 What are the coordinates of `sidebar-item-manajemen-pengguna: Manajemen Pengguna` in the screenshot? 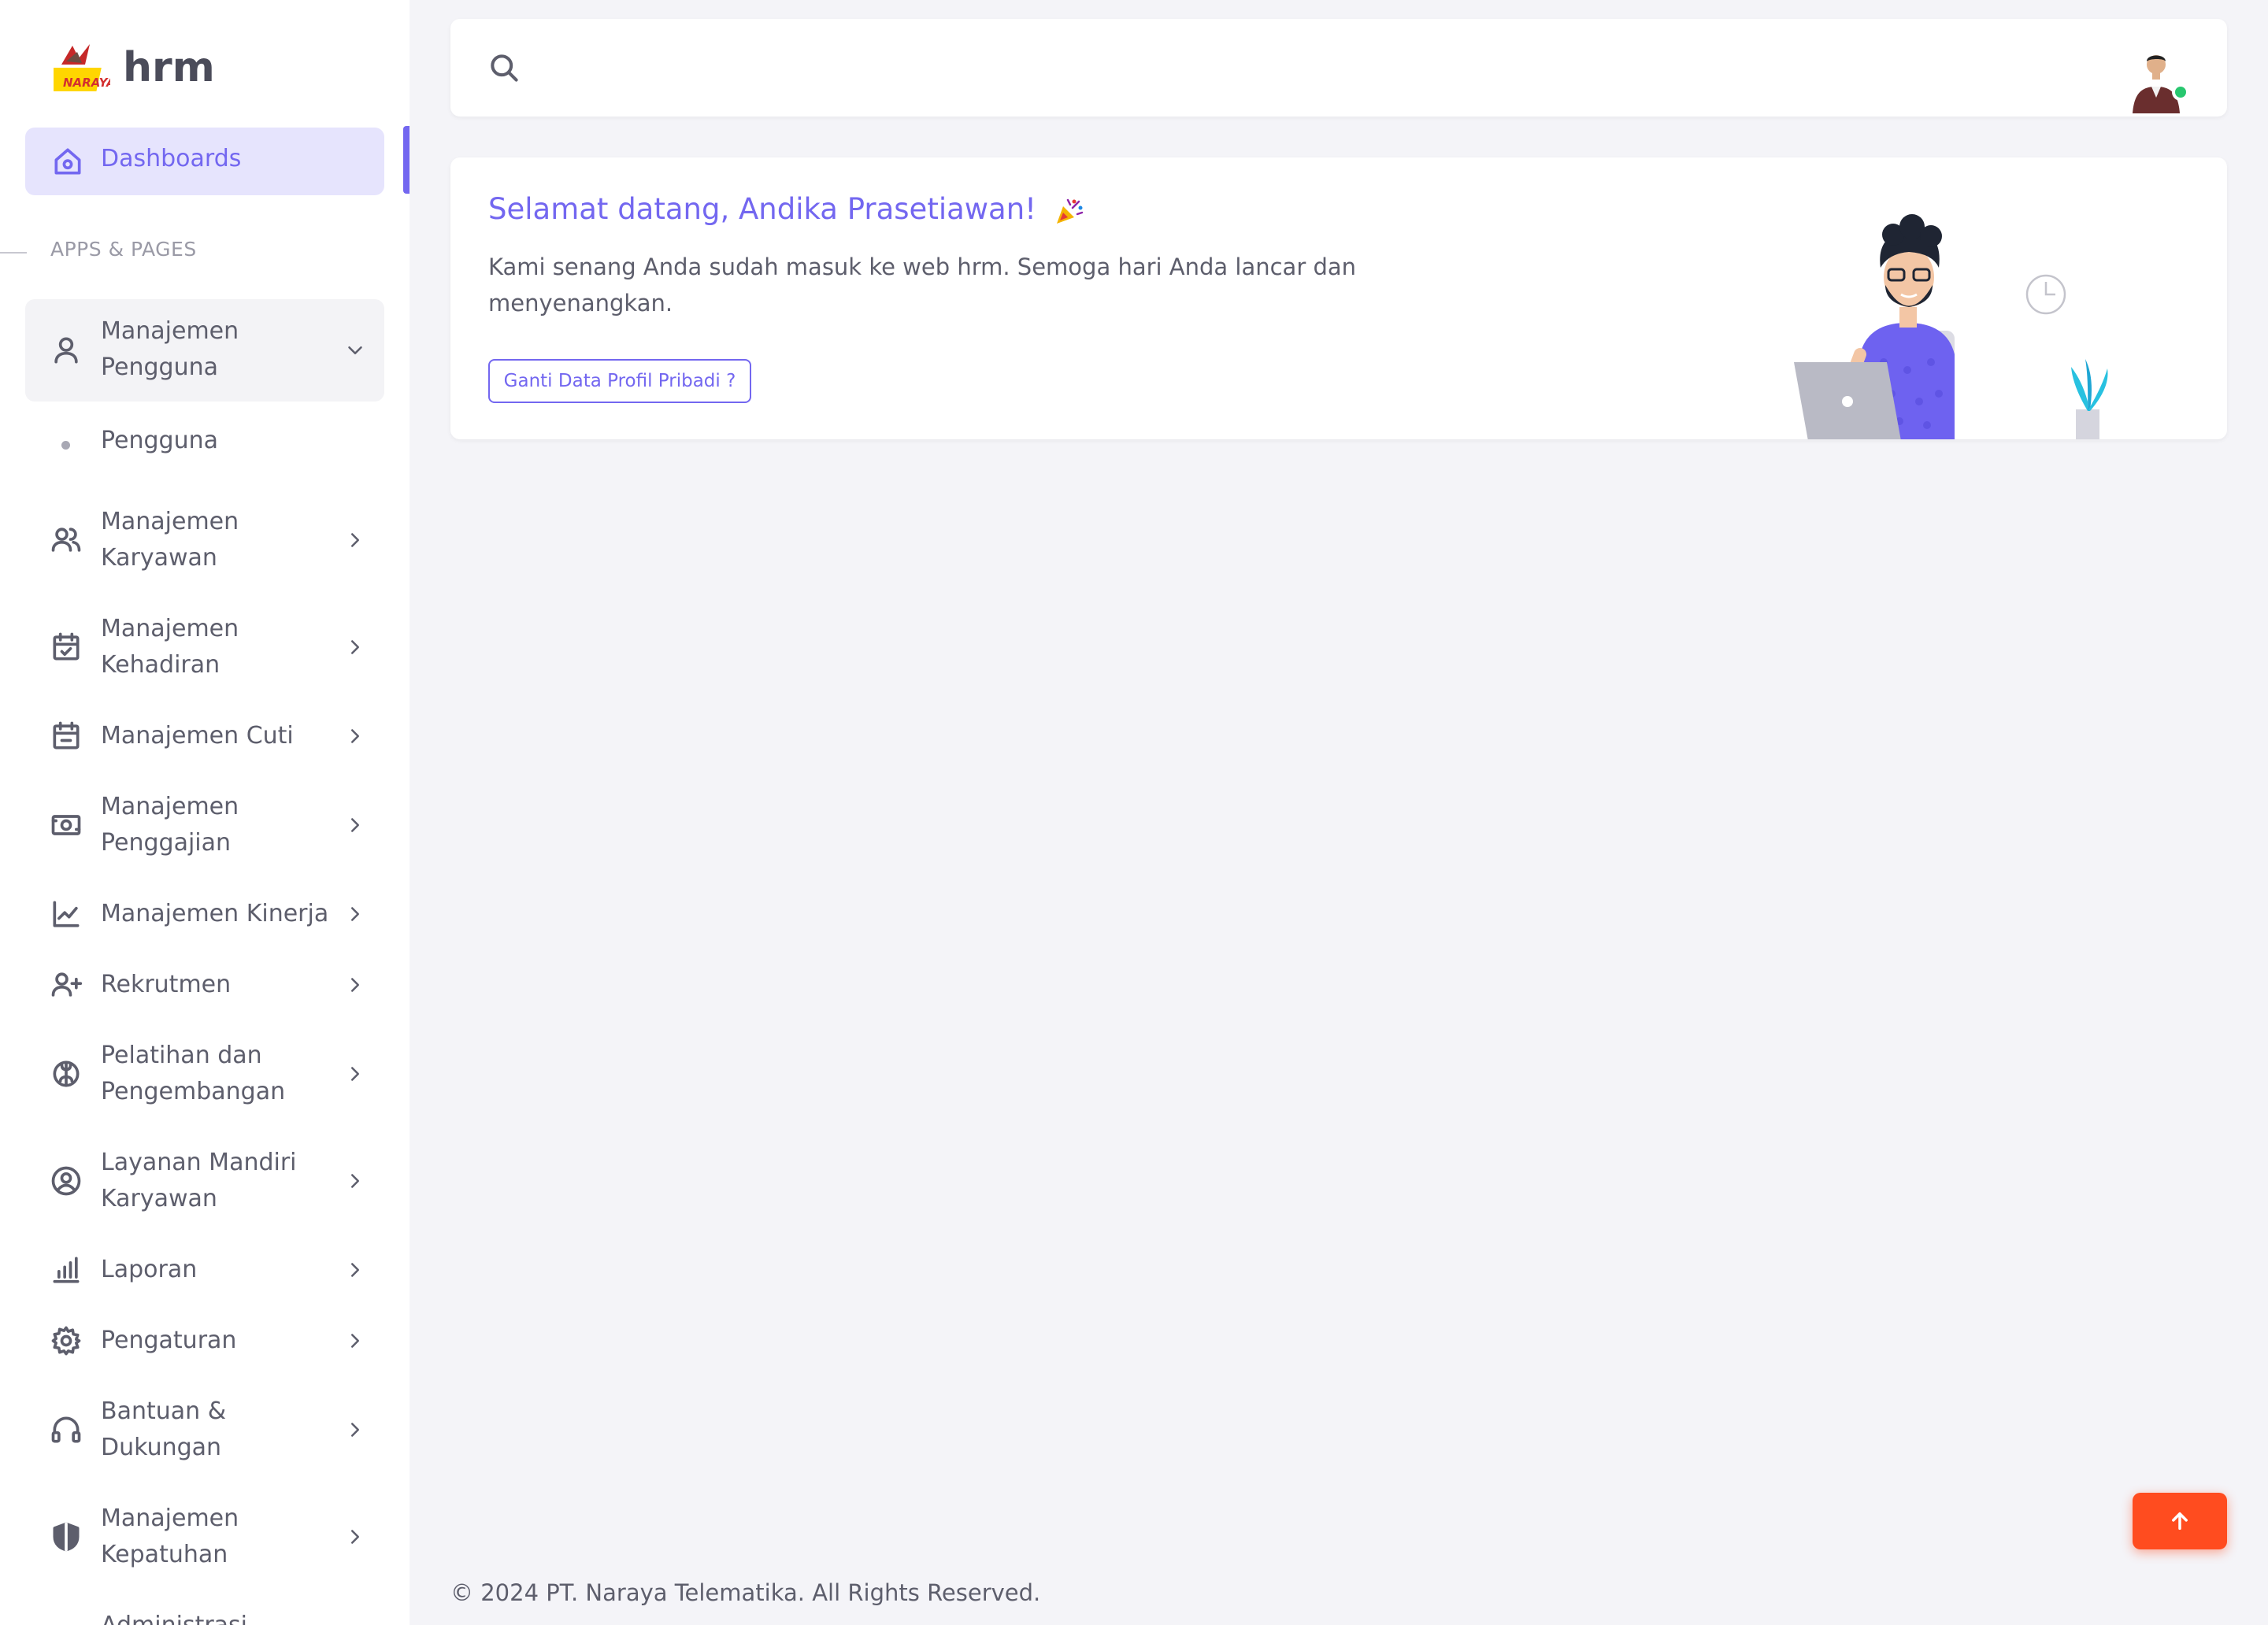 It's located at (204, 350).